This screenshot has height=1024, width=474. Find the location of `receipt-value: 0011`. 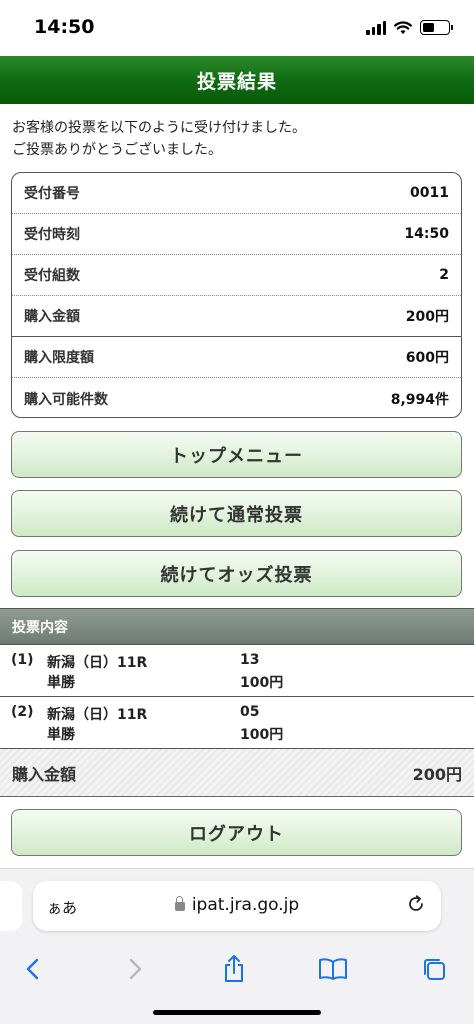

receipt-value: 0011 is located at coordinates (429, 193).